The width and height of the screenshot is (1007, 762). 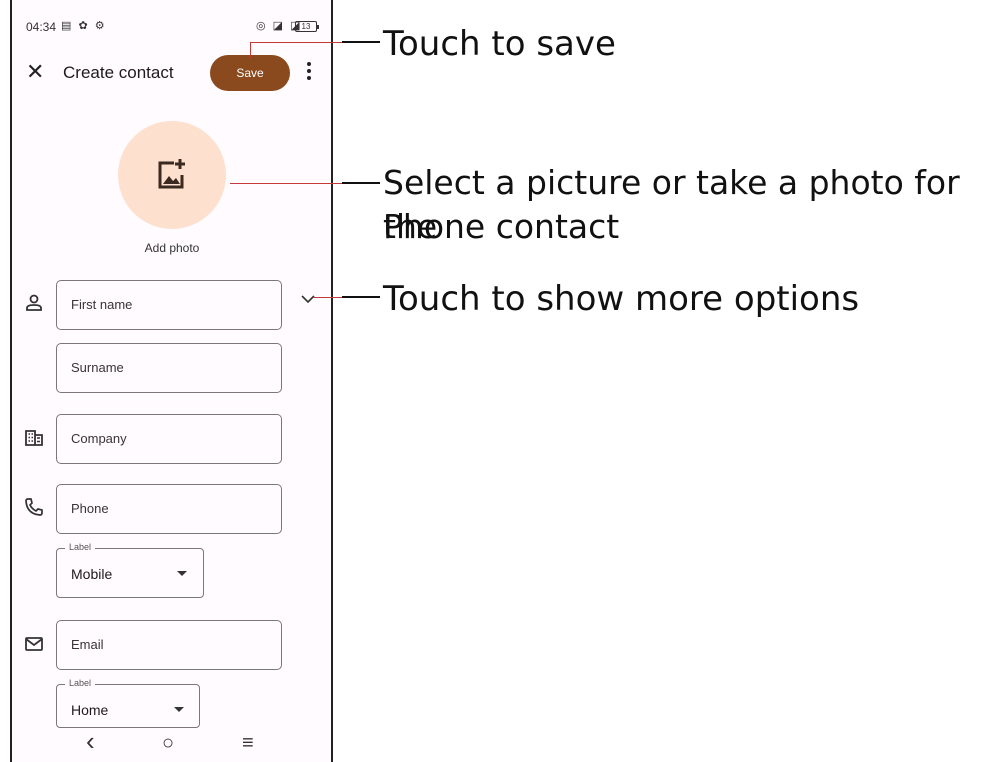 I want to click on phone-icon, so click(x=34, y=507).